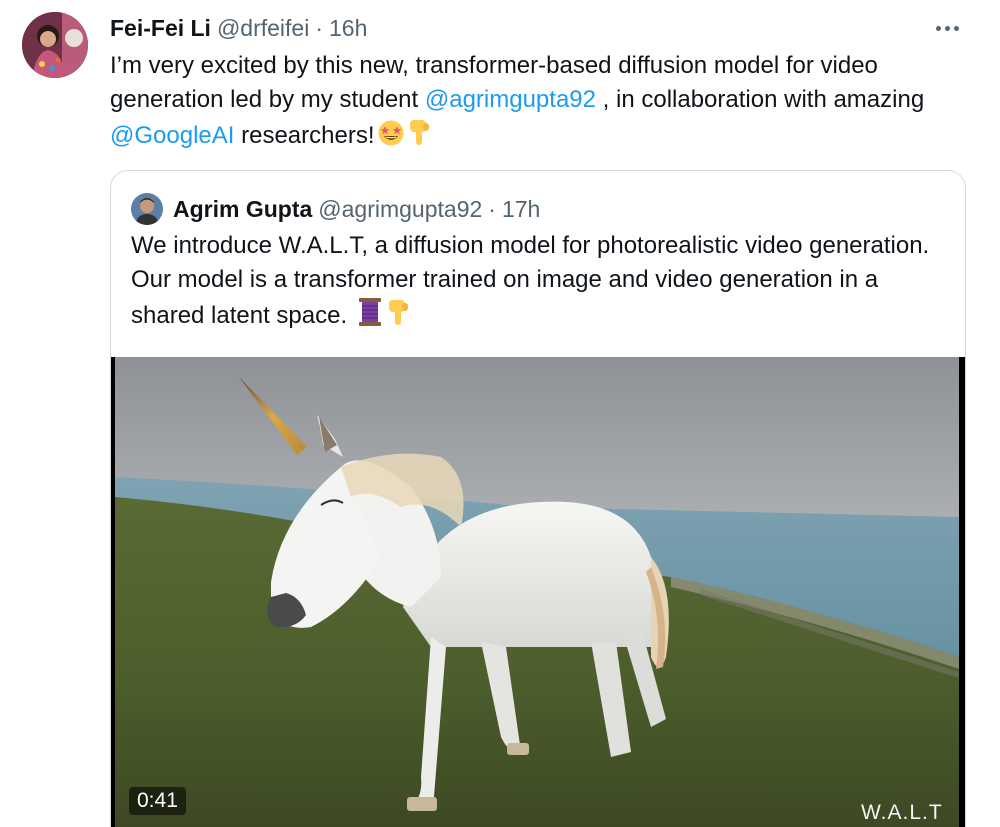  What do you see at coordinates (370, 317) in the screenshot?
I see `thread-spool-emoji-icon` at bounding box center [370, 317].